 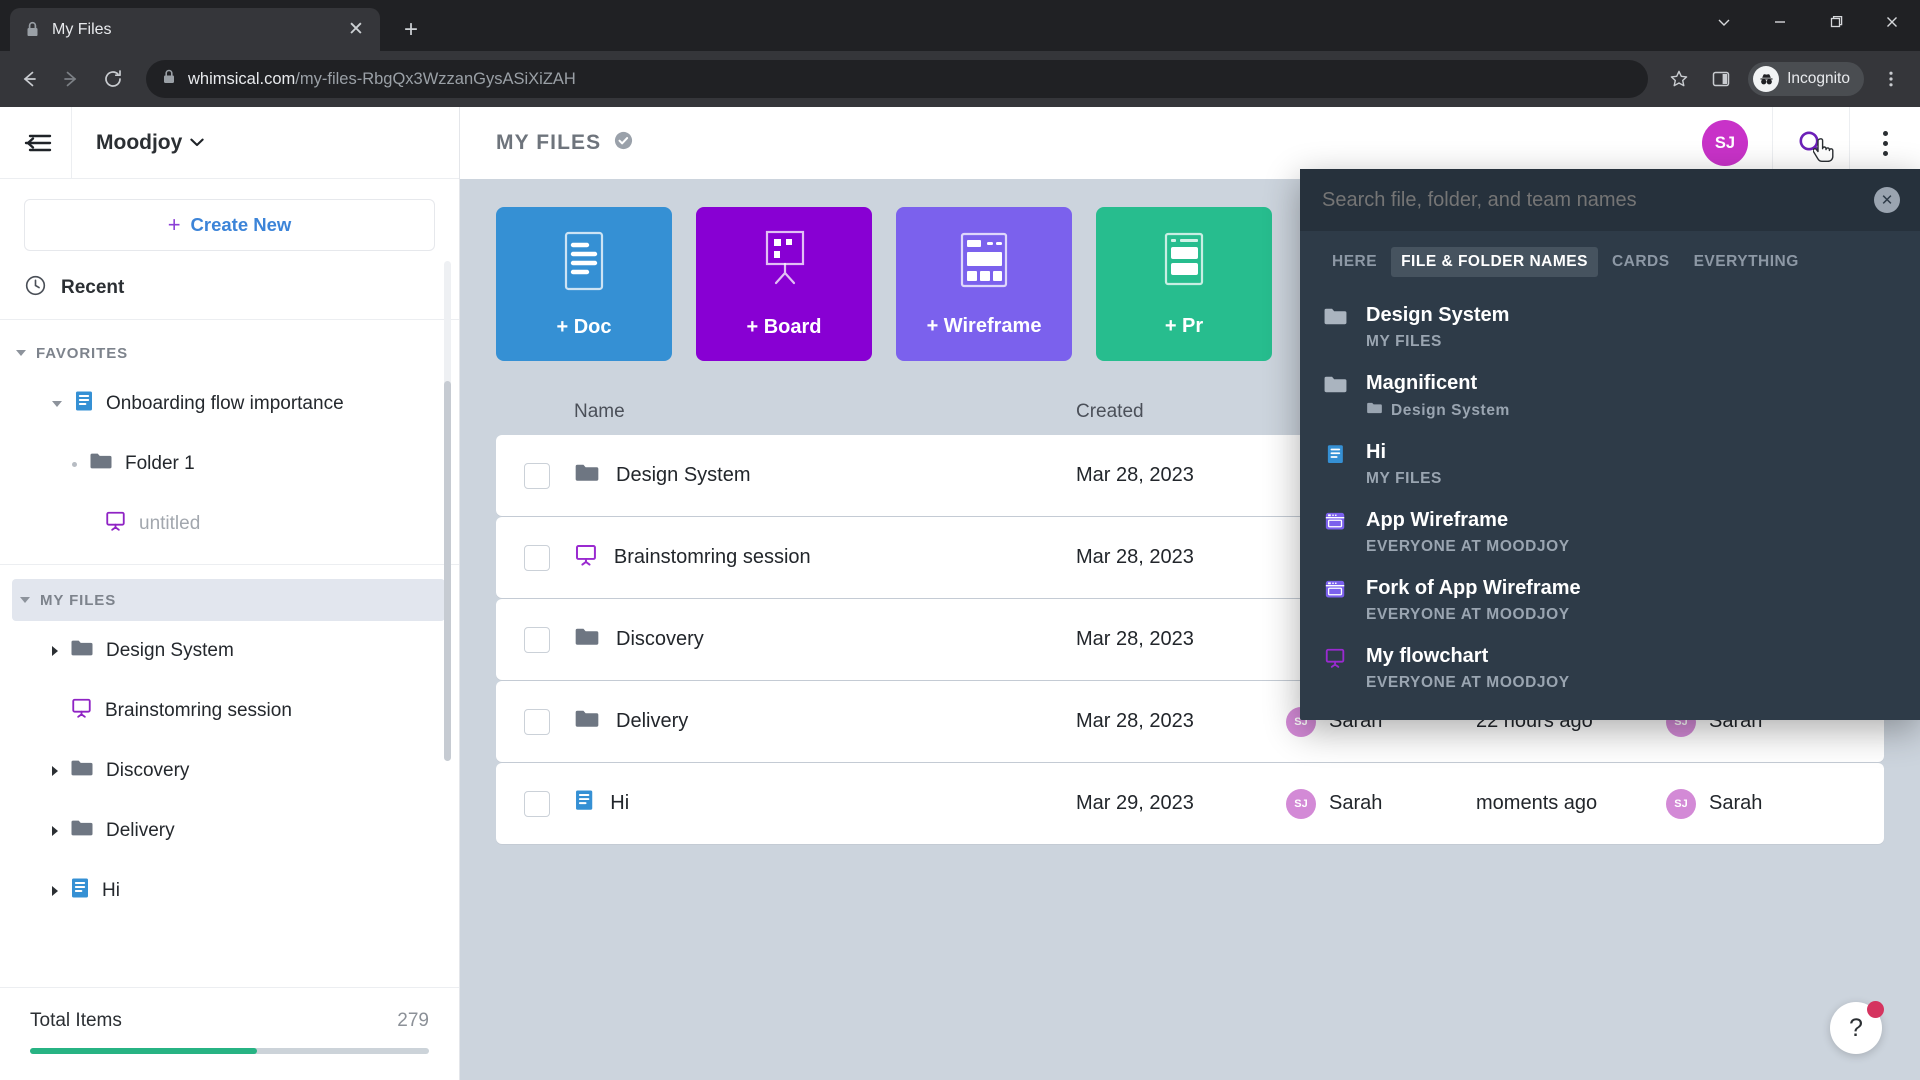 I want to click on sidebar-section-favorites: FAVORITES, so click(x=229, y=353).